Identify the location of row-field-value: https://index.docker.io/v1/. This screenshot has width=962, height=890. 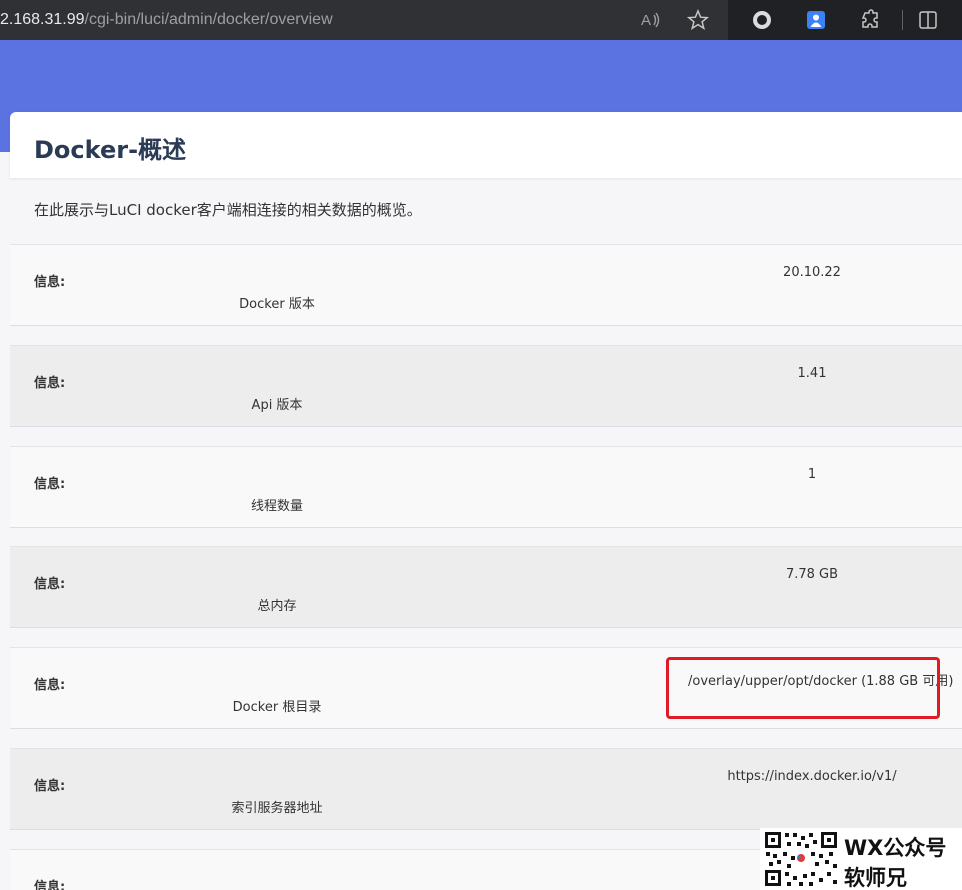
(812, 776).